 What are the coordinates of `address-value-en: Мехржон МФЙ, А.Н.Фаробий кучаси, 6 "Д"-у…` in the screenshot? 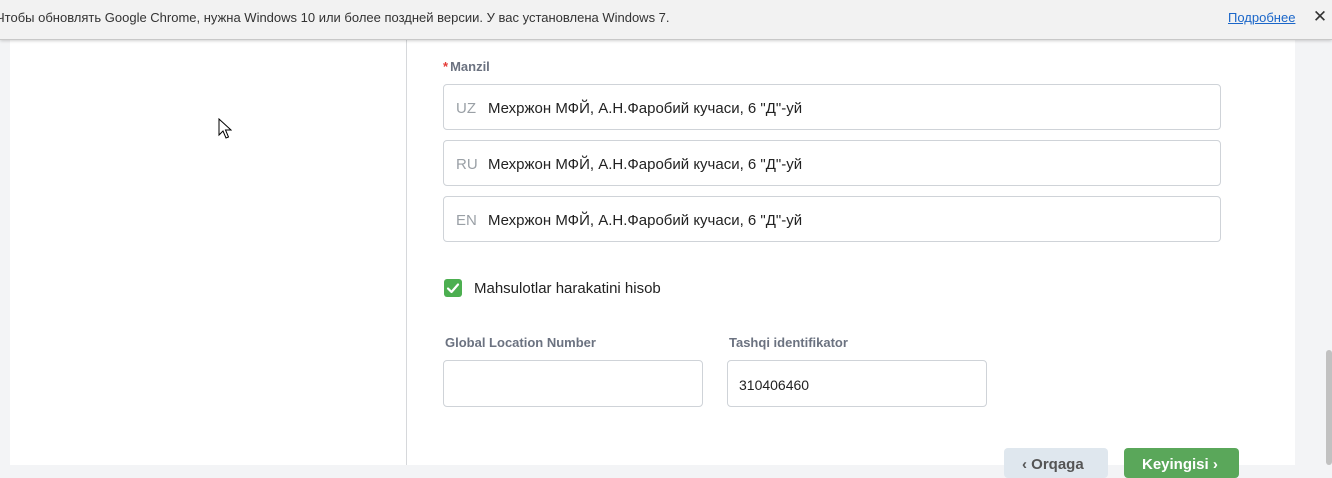 It's located at (645, 220).